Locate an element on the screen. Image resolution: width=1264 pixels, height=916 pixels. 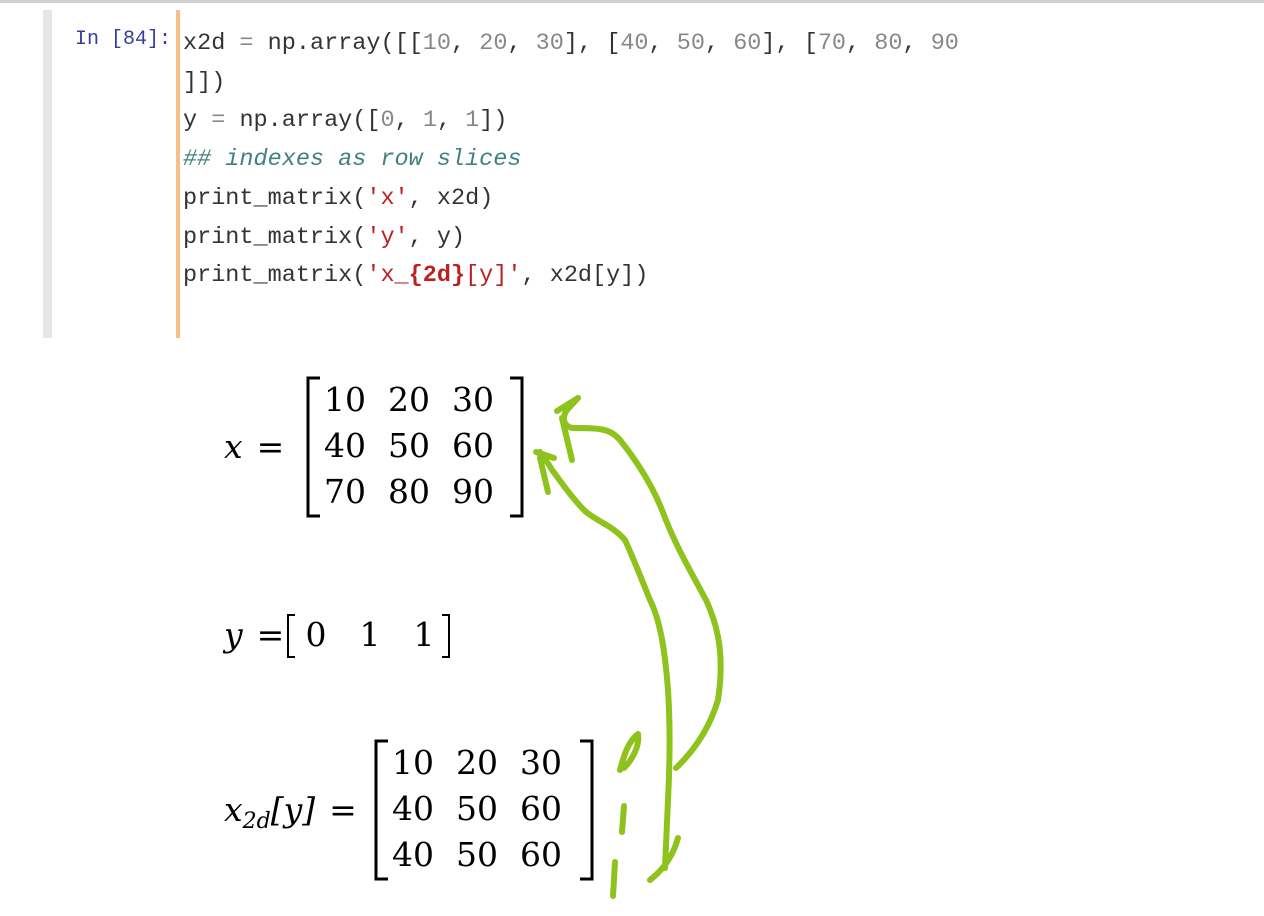
tick-mark-row2 is located at coordinates (623, 819).